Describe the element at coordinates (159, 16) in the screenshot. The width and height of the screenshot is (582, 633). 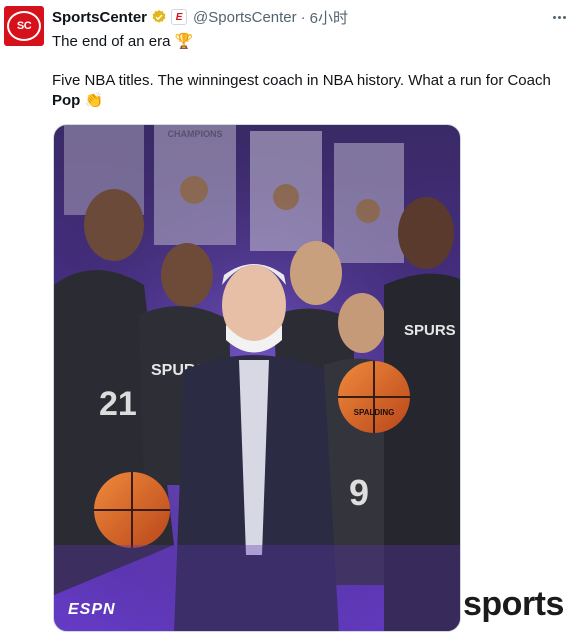
I see `verified-badge-icon` at that location.